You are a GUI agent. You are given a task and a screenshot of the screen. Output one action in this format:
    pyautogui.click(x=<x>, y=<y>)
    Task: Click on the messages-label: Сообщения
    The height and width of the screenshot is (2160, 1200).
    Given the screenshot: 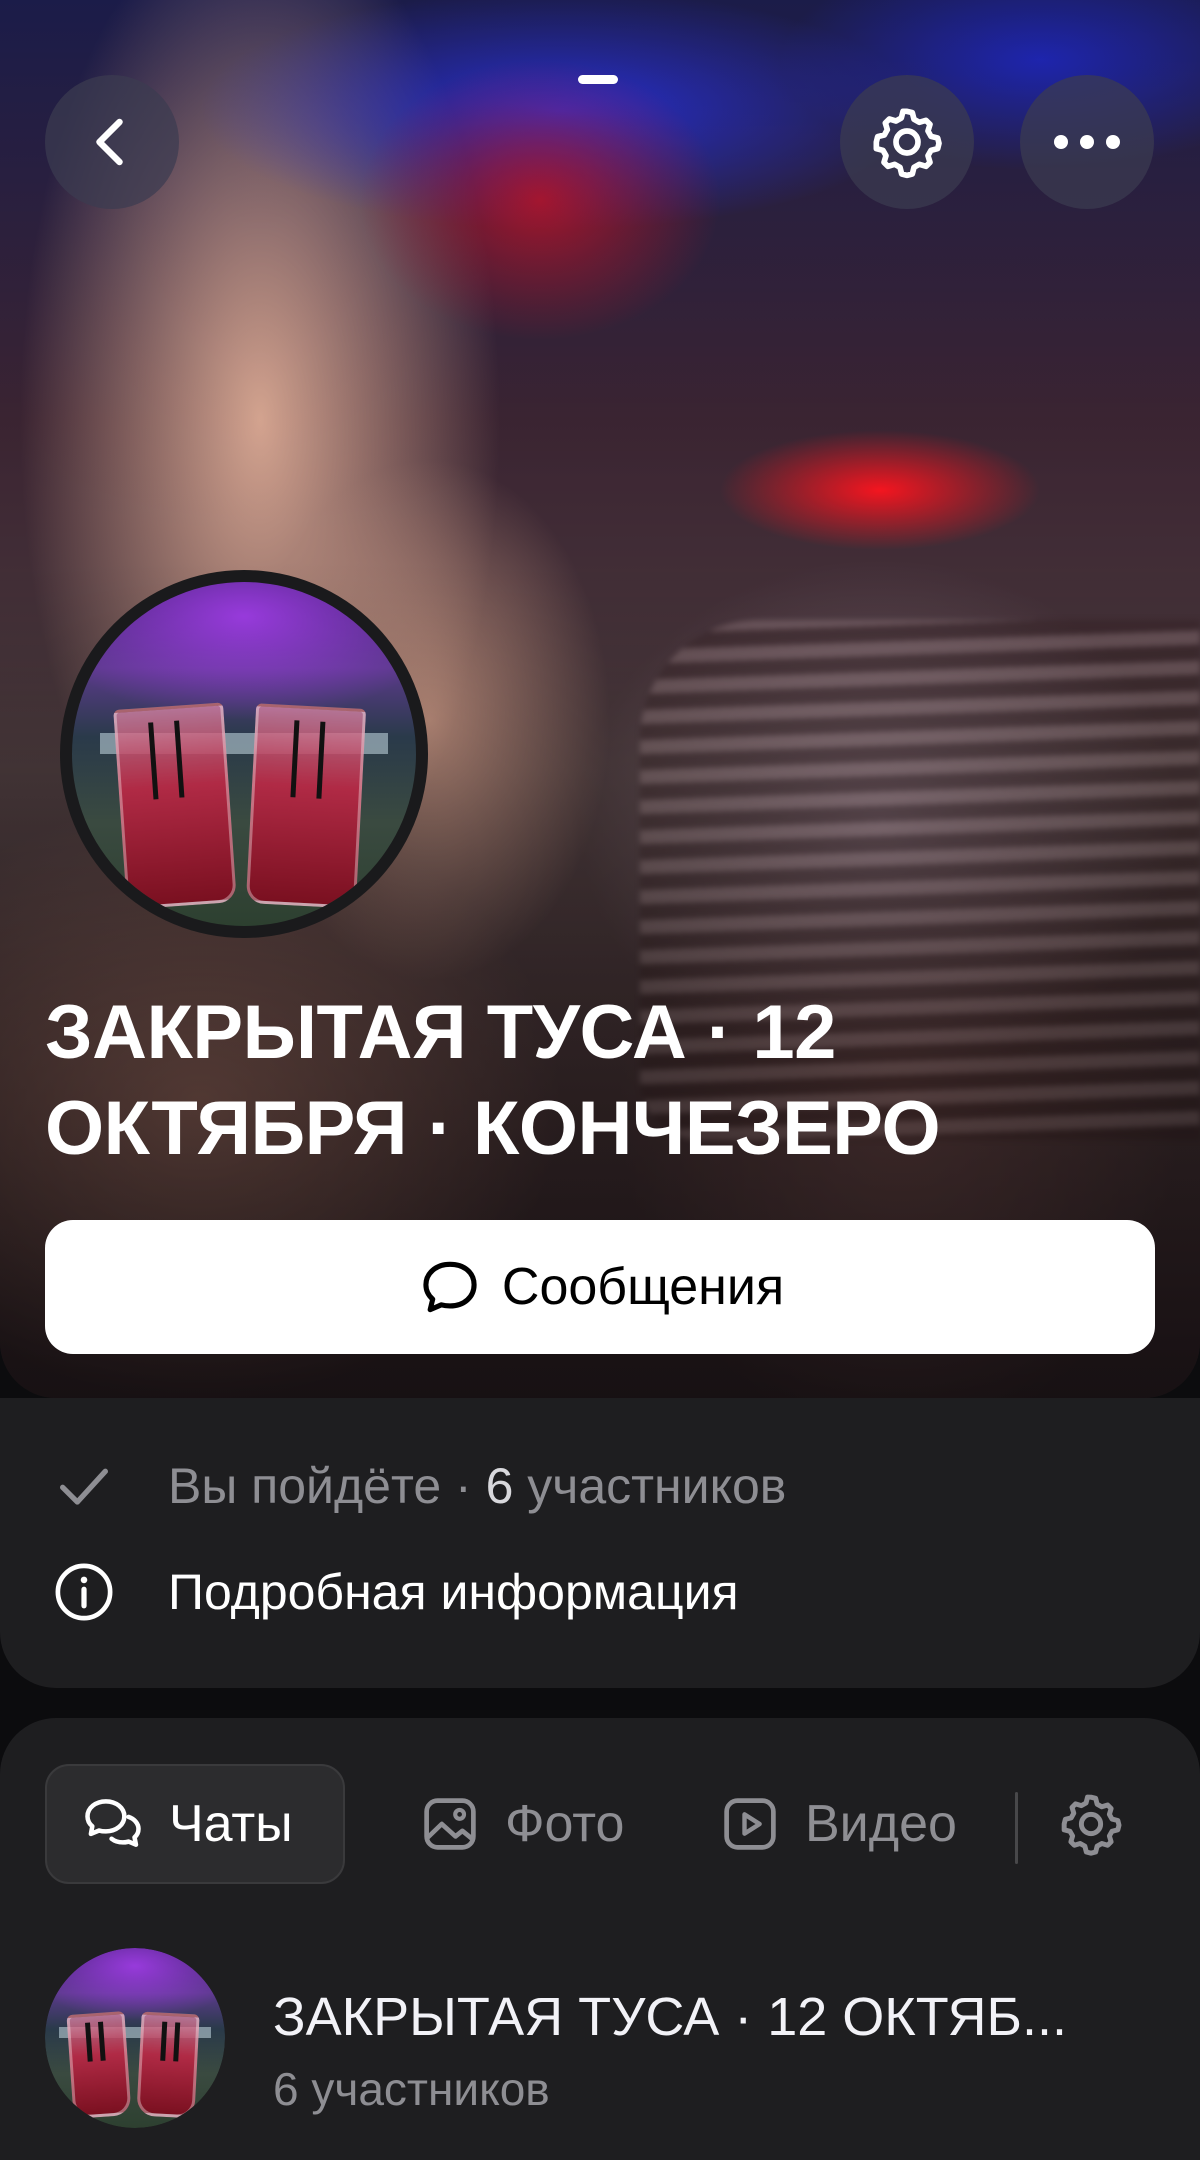 What is the action you would take?
    pyautogui.click(x=643, y=1287)
    